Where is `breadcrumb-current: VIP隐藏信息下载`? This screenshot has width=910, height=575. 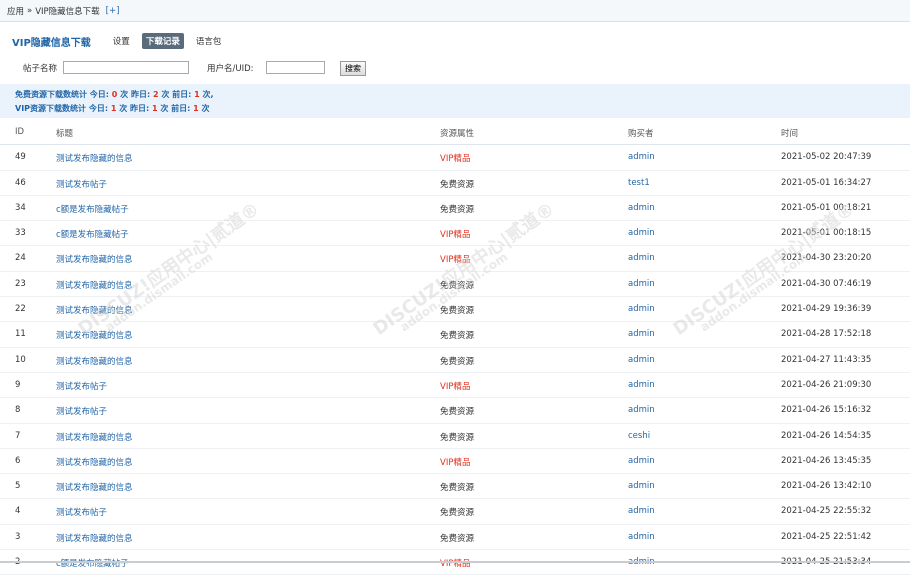
breadcrumb-current: VIP隐藏信息下载 is located at coordinates (67, 11).